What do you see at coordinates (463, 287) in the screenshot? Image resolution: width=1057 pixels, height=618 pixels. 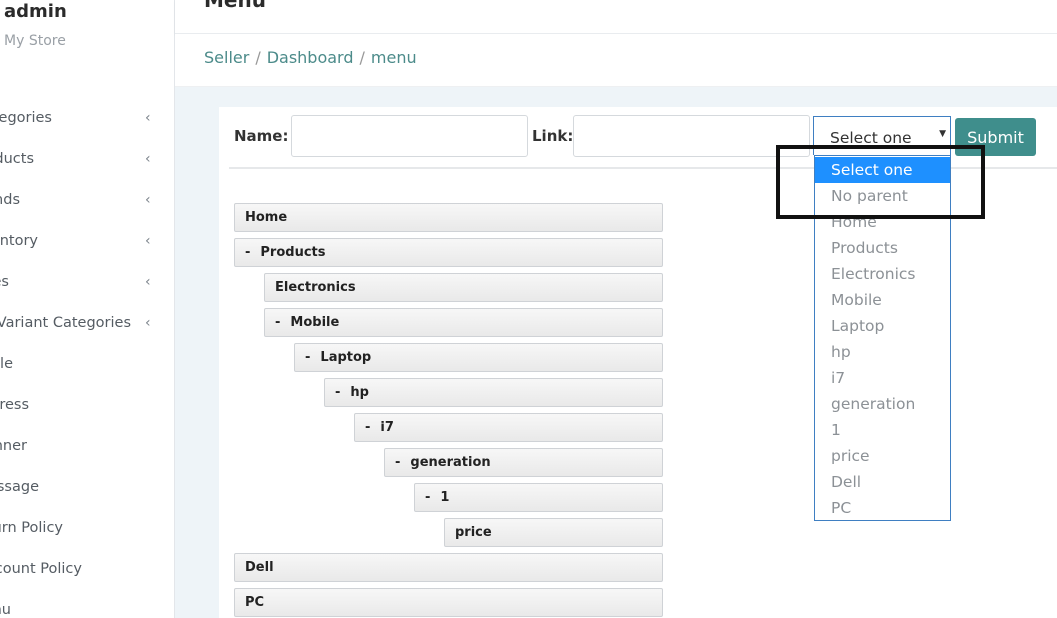 I see `menu-tree-item: Electronics` at bounding box center [463, 287].